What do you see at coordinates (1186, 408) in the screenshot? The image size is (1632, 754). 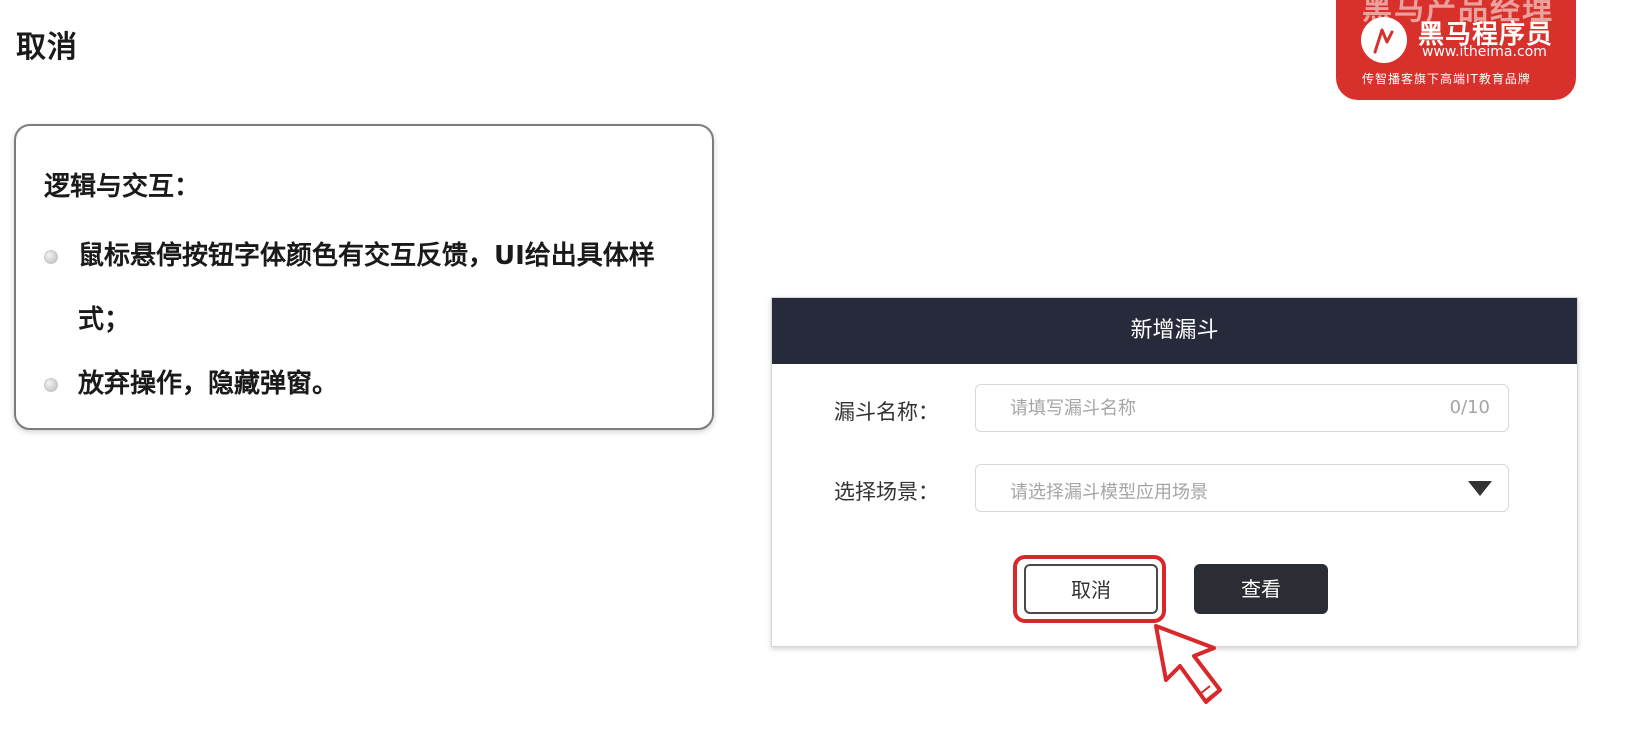 I see `funnel-name-input` at bounding box center [1186, 408].